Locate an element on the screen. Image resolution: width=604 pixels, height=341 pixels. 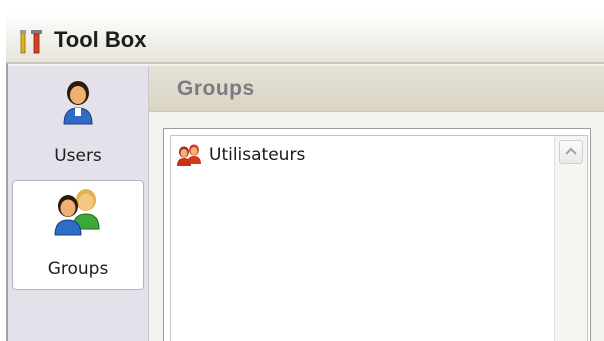
user-icon is located at coordinates (78, 105).